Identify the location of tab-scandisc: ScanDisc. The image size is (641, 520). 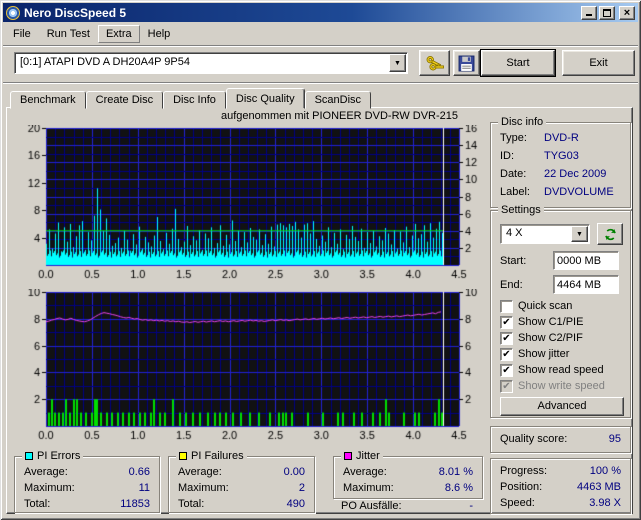
(338, 100).